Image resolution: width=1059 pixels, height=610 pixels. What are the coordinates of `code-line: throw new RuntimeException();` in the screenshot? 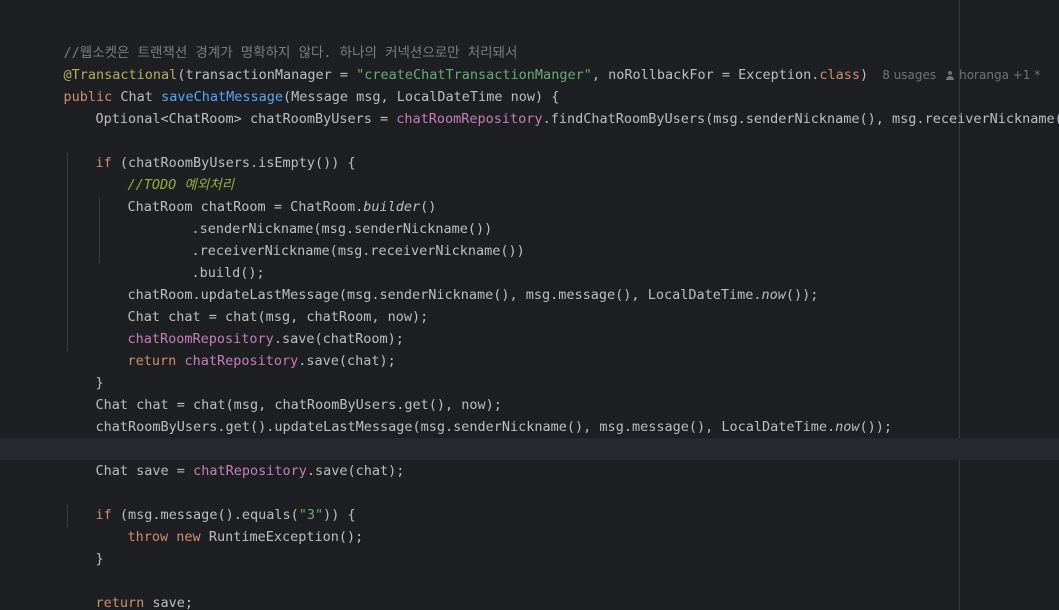 It's located at (529, 524).